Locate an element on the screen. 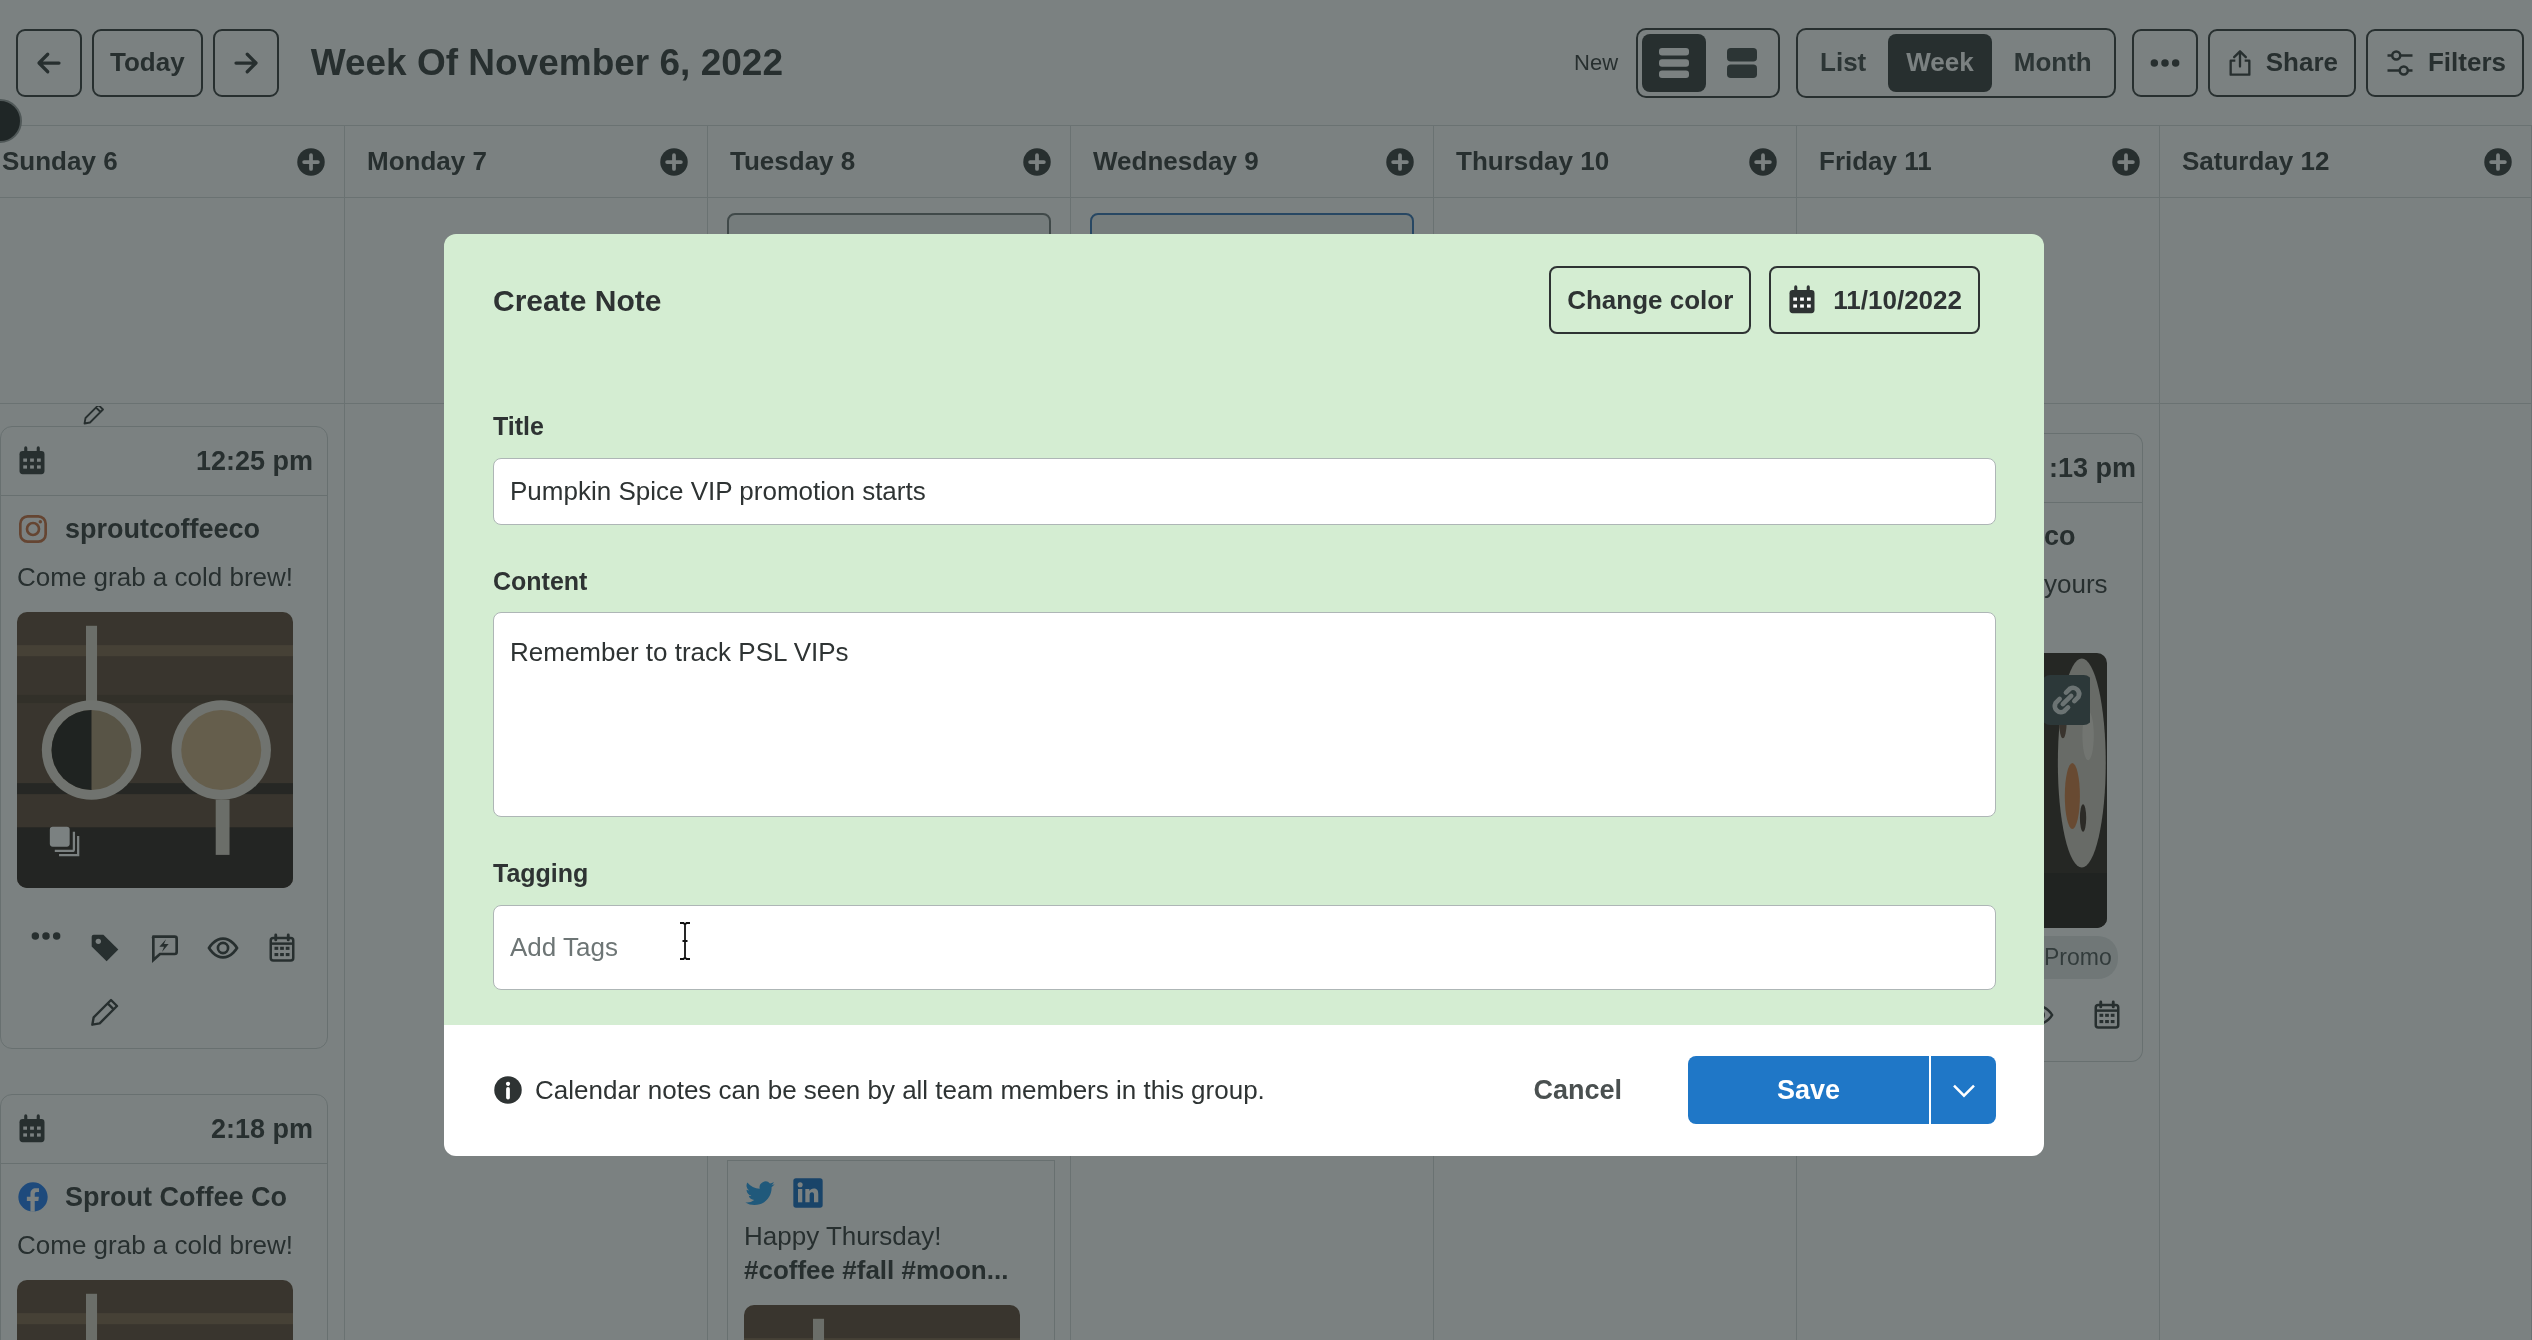  cancel-button: Cancel is located at coordinates (1577, 1090).